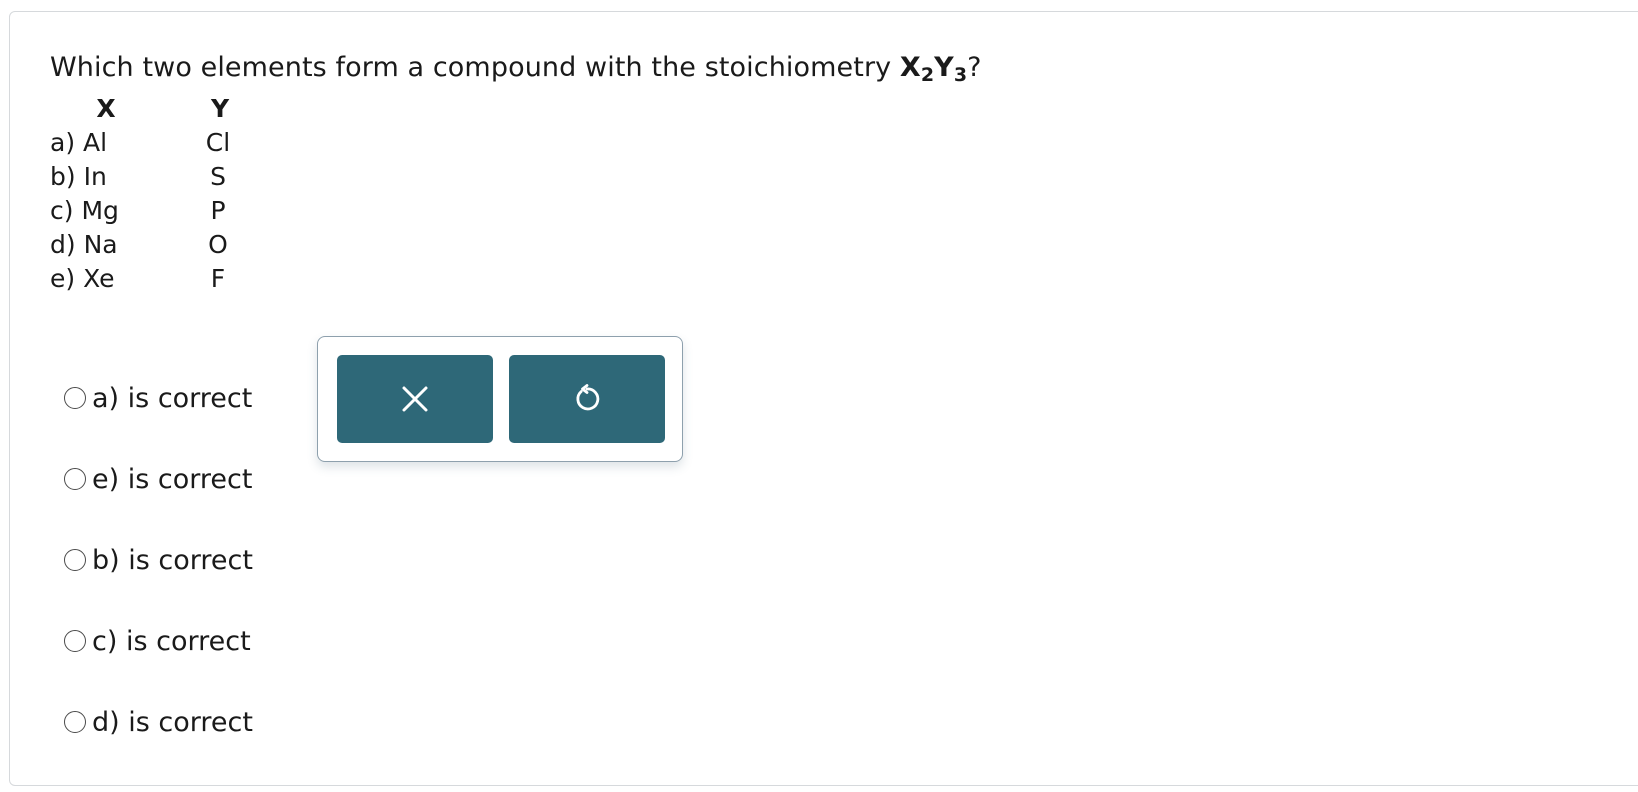  I want to click on option-e: e) is correct, so click(158, 479).